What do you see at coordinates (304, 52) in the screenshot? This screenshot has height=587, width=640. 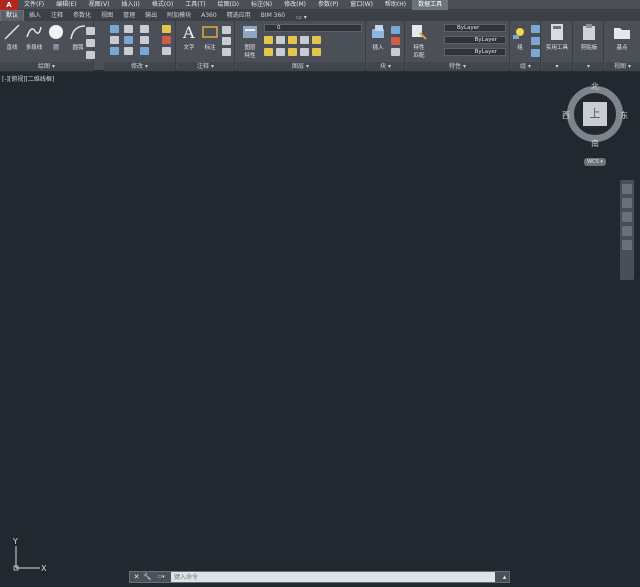 I see `layer-unlock-icon` at bounding box center [304, 52].